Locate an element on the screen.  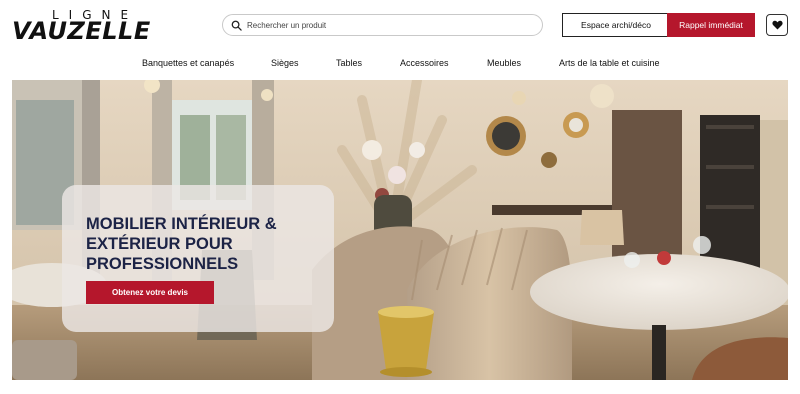
search-bar is located at coordinates (382, 25).